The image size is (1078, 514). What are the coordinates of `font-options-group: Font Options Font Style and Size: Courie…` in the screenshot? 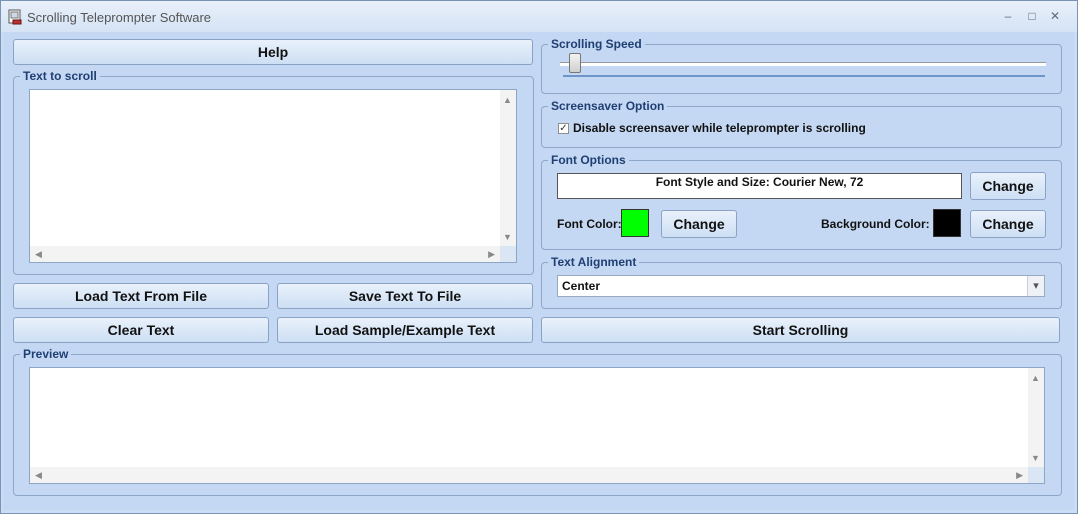 It's located at (801, 201).